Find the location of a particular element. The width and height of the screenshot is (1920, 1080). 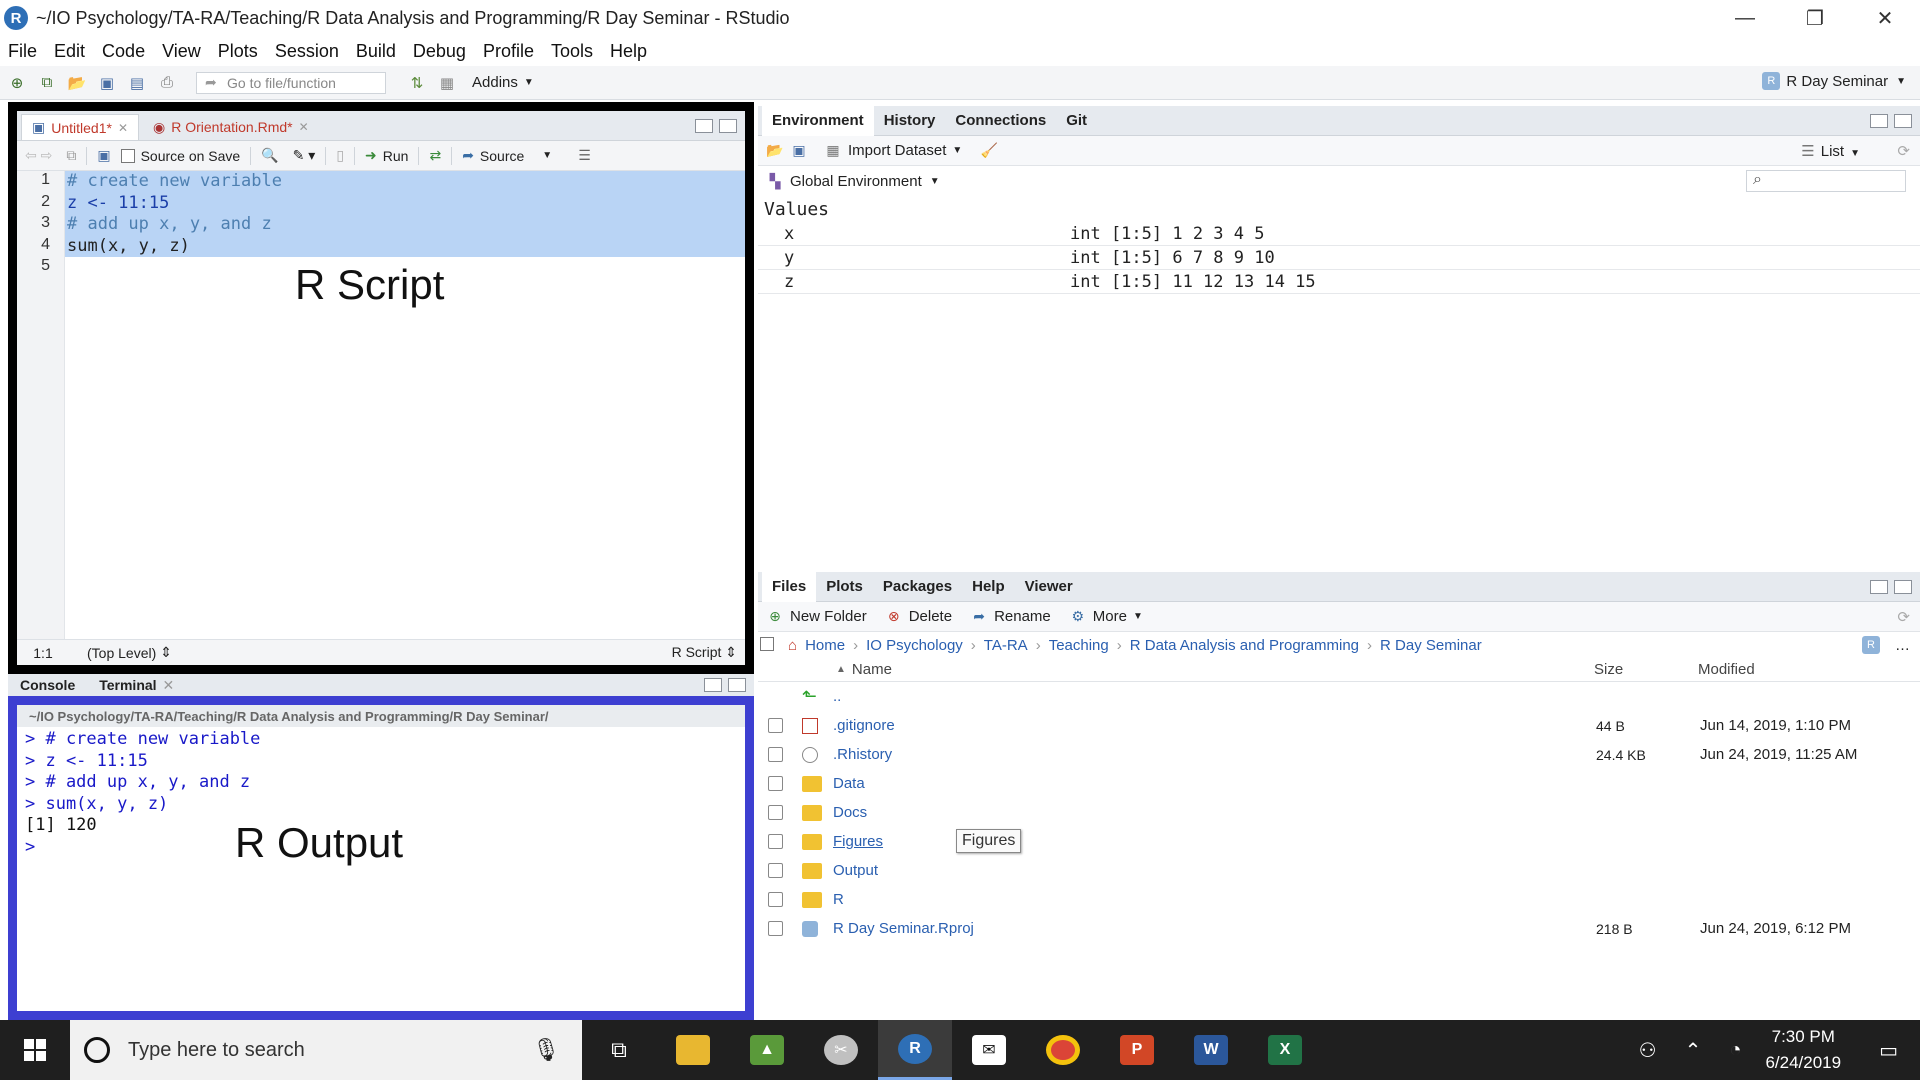

open-folder-icon: 📂 is located at coordinates (77, 83).